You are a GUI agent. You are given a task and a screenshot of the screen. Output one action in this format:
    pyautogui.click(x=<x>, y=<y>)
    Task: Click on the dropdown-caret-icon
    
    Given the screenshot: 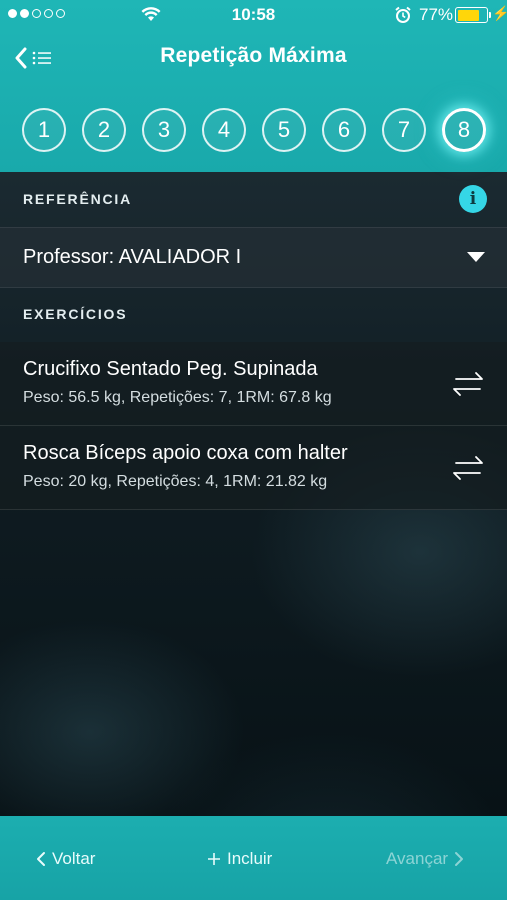 What is the action you would take?
    pyautogui.click(x=476, y=257)
    